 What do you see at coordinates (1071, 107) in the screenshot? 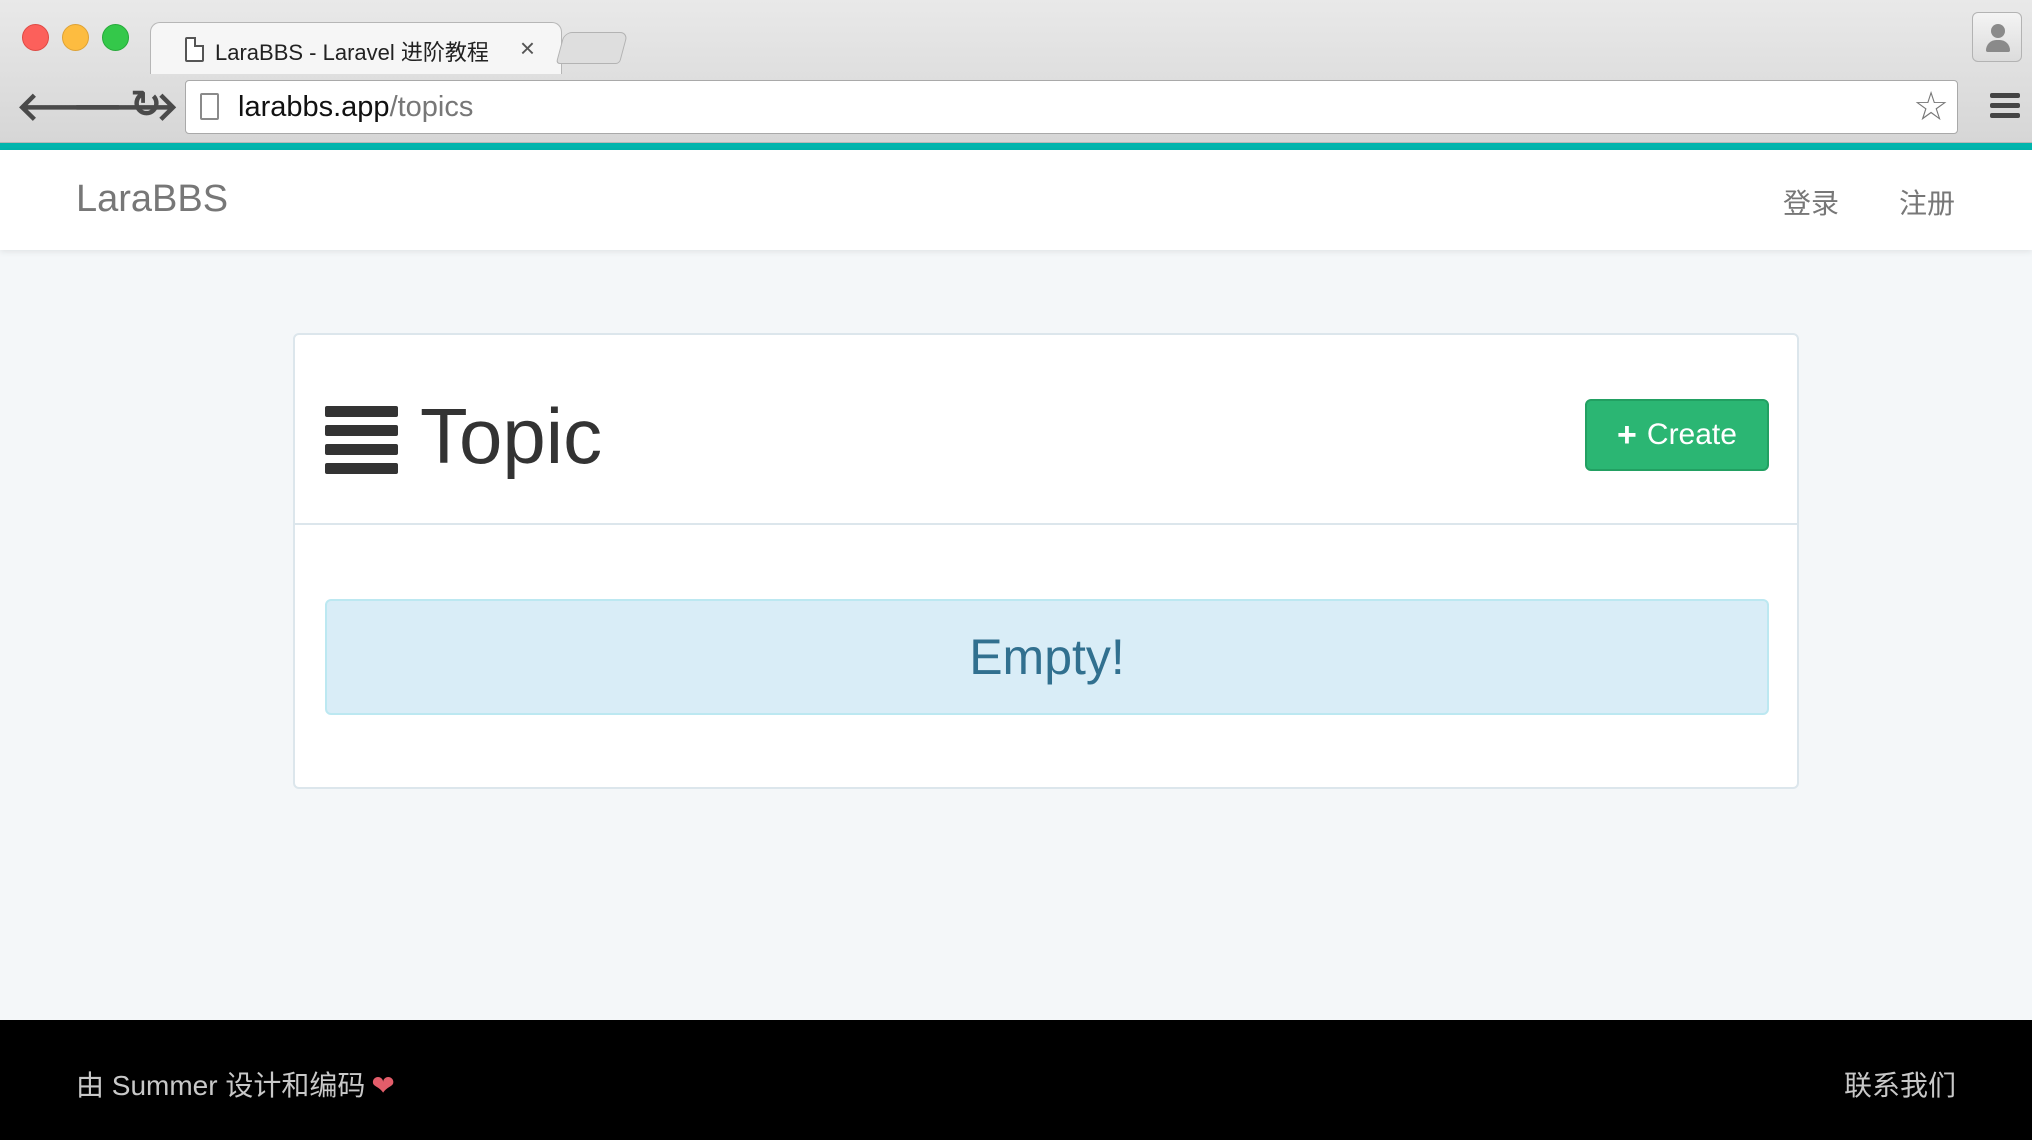
I see `address-bar: larabbs.app/topics ☆` at bounding box center [1071, 107].